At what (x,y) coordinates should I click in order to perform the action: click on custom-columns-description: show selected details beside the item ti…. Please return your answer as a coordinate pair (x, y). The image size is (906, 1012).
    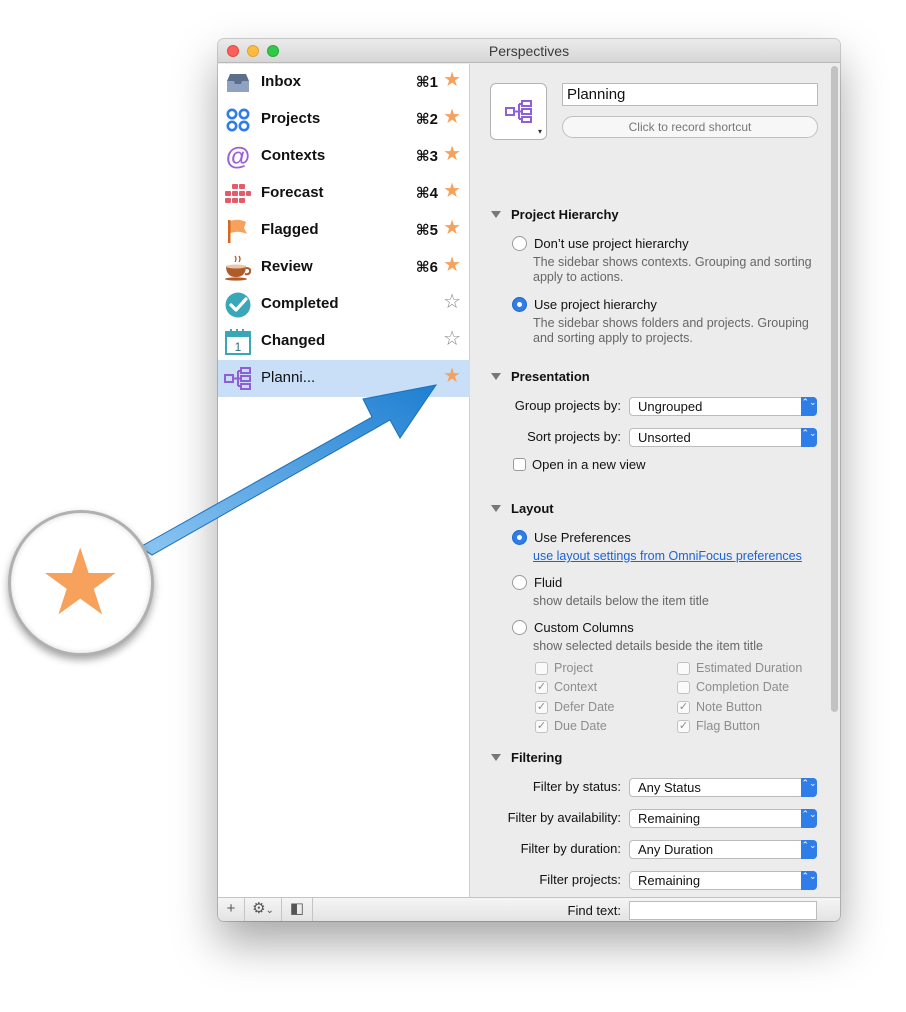
    Looking at the image, I should click on (648, 646).